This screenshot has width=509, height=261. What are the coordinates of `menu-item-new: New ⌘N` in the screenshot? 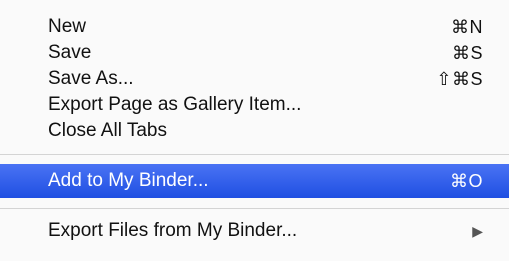 It's located at (254, 27).